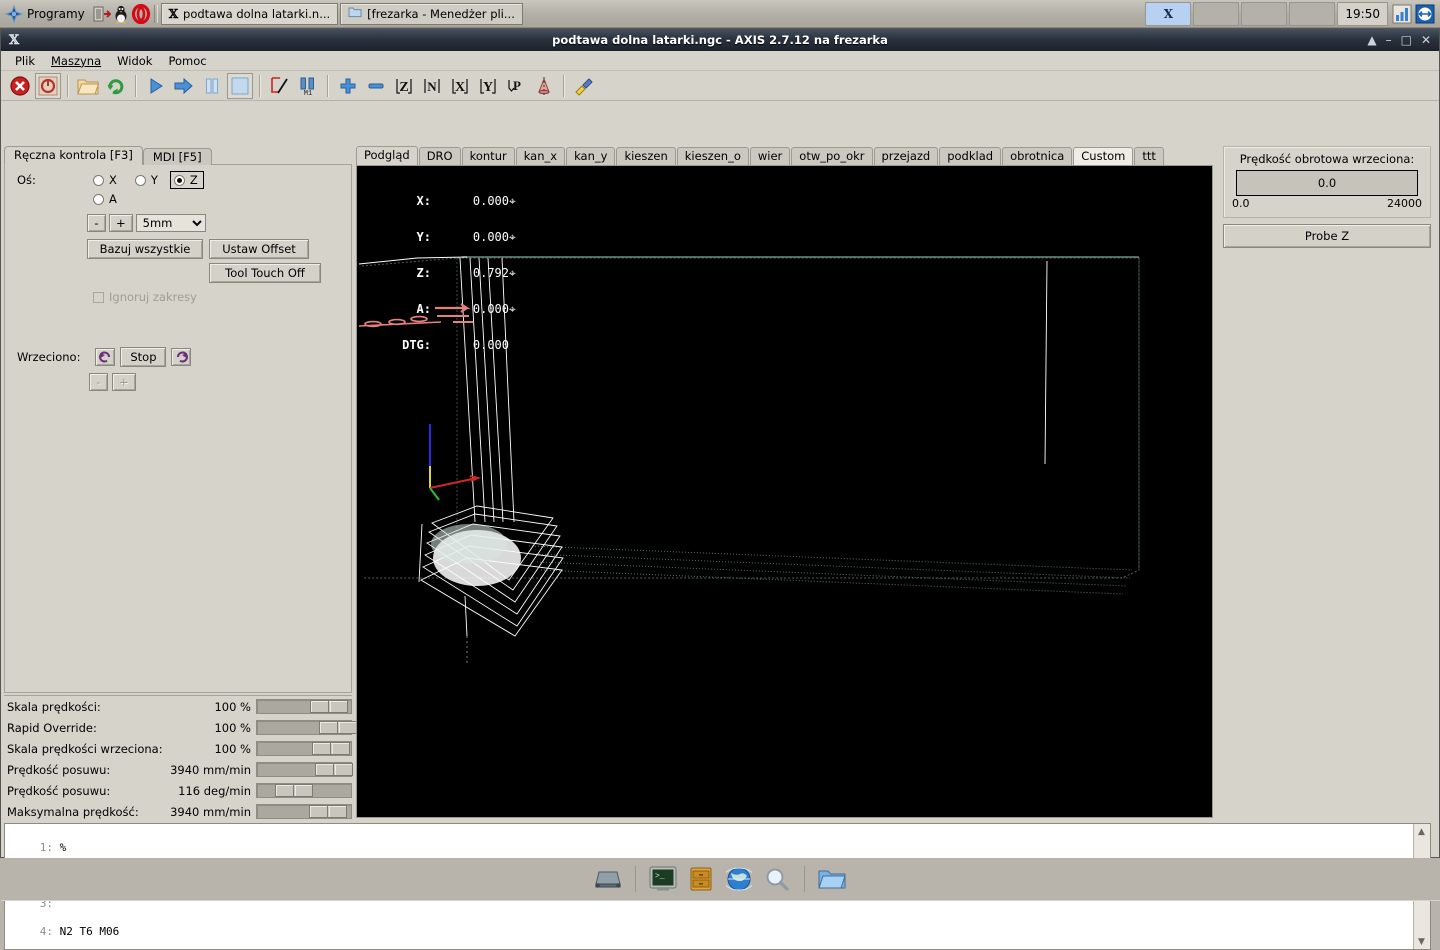 The image size is (1440, 950). Describe the element at coordinates (181, 357) in the screenshot. I see `spindle-cw-icon` at that location.